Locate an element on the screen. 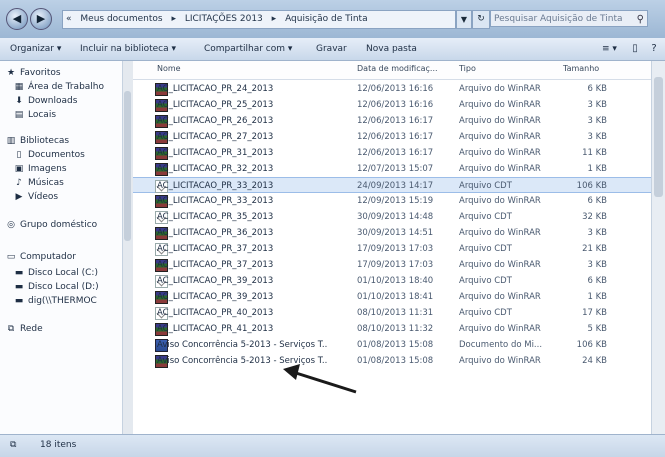 The height and width of the screenshot is (457, 665). column-headers: Nome Data de modificaç... Tipo Tamanho is located at coordinates (392, 70).